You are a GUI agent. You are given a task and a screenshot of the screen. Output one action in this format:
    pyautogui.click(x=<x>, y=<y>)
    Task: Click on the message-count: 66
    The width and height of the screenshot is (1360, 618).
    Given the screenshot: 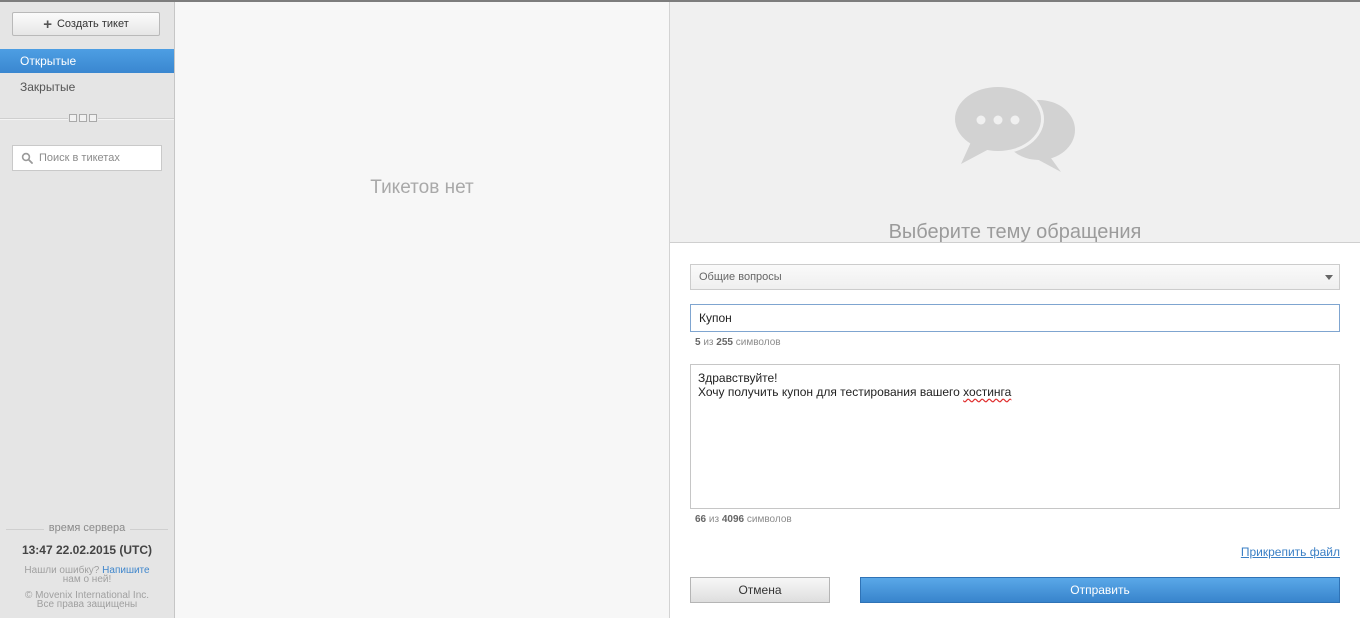 What is the action you would take?
    pyautogui.click(x=701, y=519)
    